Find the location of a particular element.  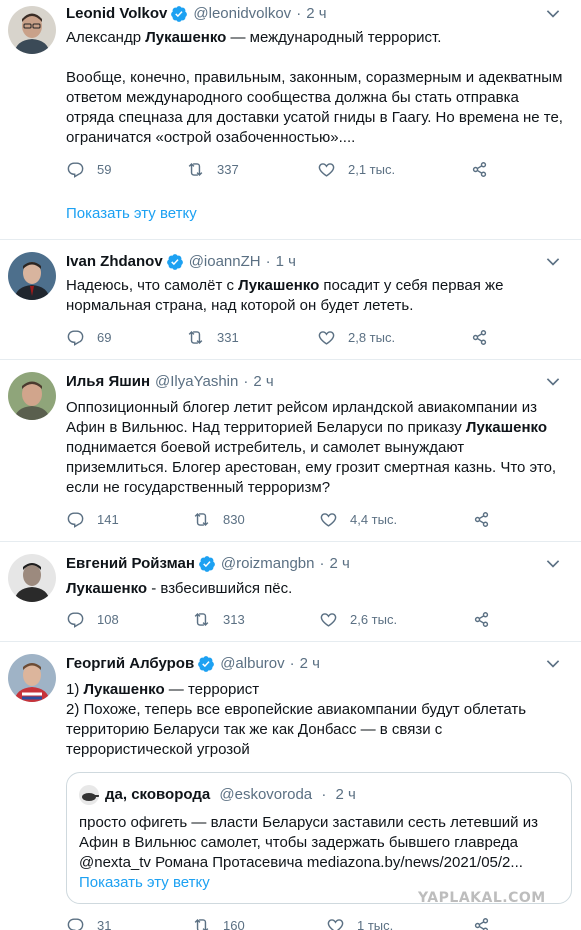

reply-count: 59 is located at coordinates (104, 169).